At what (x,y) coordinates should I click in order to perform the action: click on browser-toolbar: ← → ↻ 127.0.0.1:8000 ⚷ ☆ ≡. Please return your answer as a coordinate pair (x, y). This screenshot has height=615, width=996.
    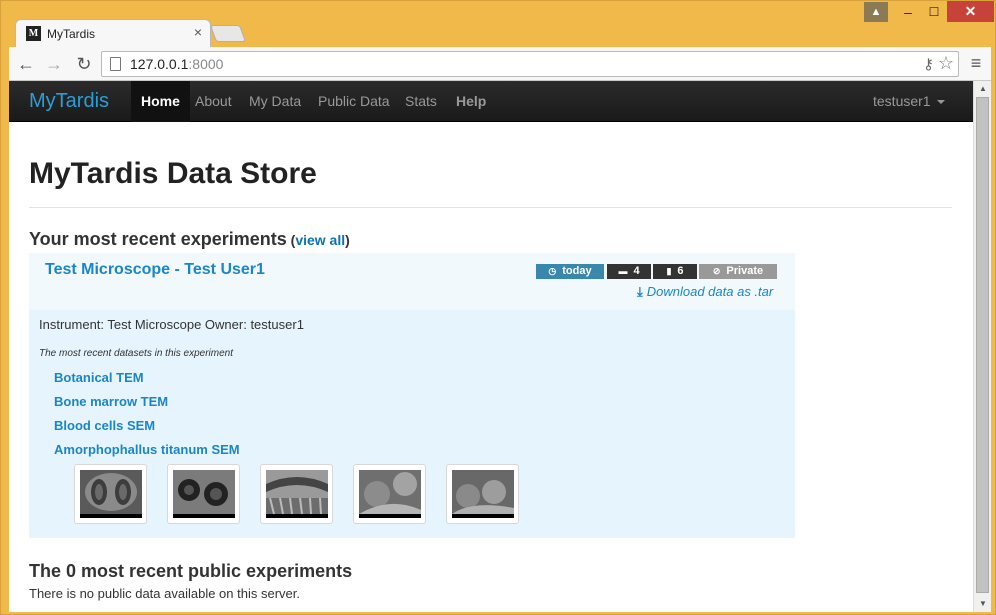
    Looking at the image, I should click on (500, 64).